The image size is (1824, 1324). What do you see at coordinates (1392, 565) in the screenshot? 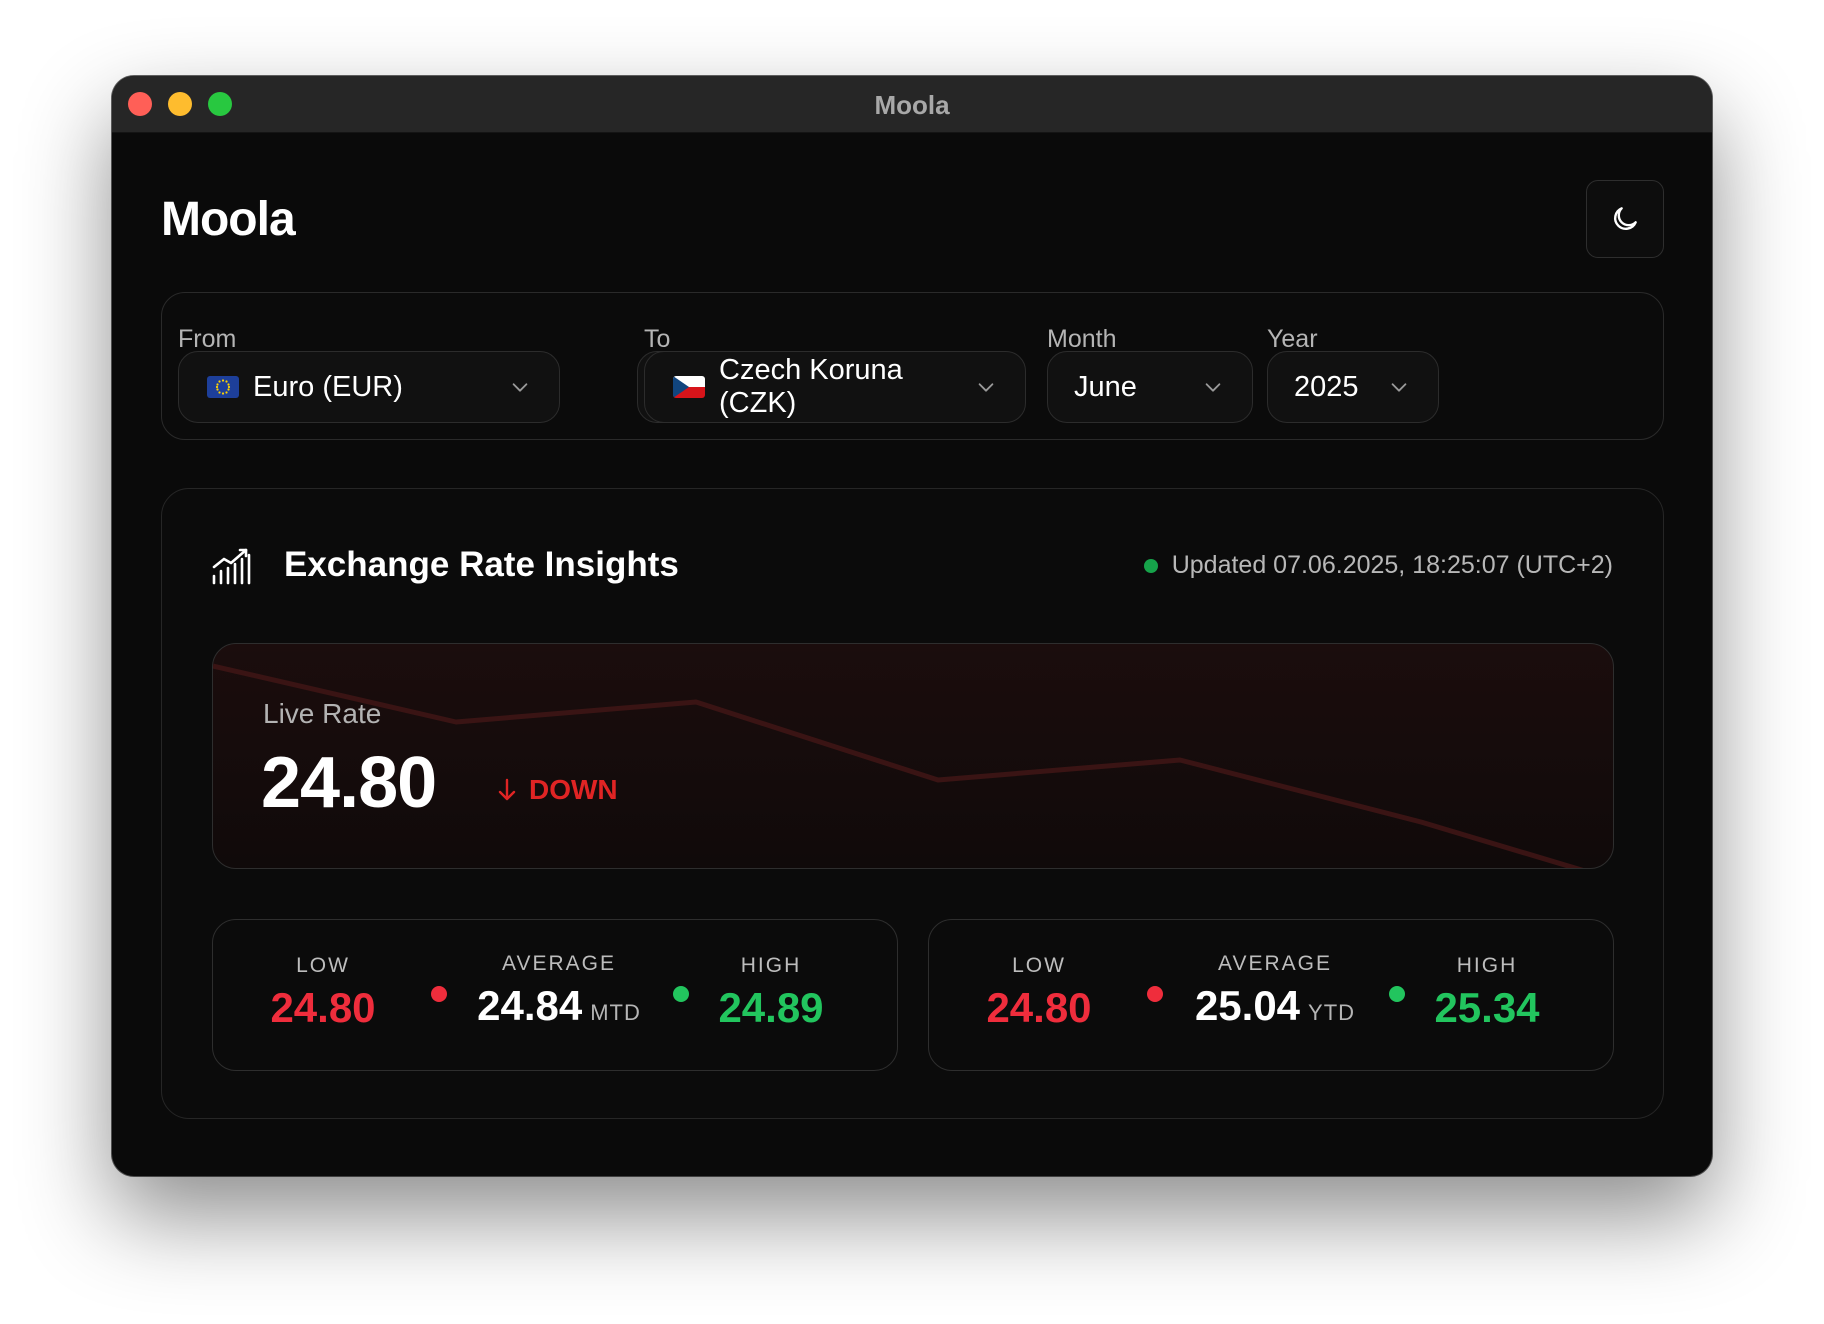
I see `updated-text: Updated 07.06.2025, 18:25:07 (UTC+2)` at bounding box center [1392, 565].